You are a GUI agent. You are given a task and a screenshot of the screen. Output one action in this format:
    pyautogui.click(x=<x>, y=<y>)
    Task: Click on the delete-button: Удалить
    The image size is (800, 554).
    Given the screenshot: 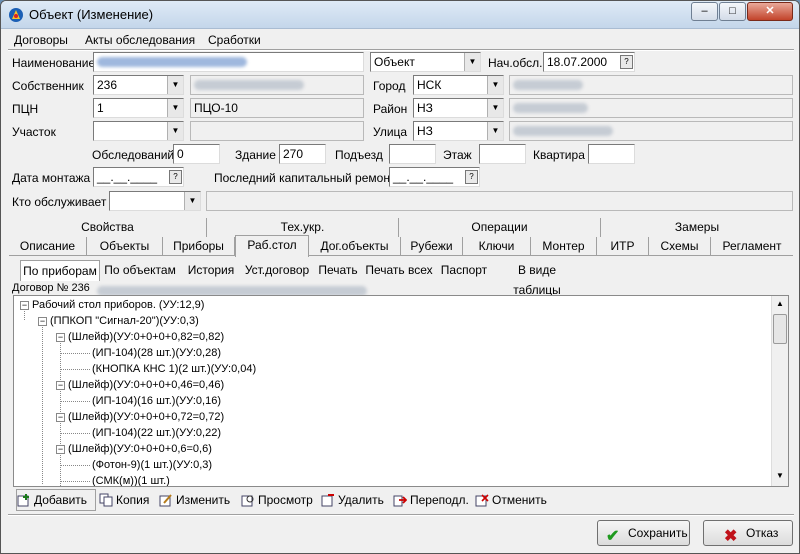 What is the action you would take?
    pyautogui.click(x=355, y=500)
    